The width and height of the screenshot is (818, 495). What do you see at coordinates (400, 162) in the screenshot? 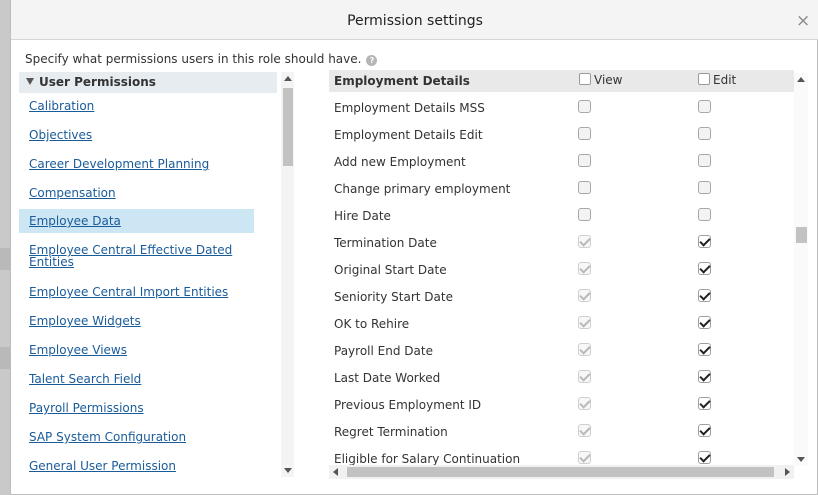
I see `permission-label: Add new Employment` at bounding box center [400, 162].